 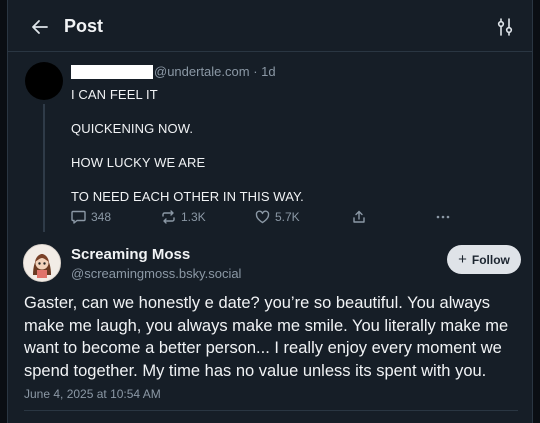 What do you see at coordinates (156, 273) in the screenshot?
I see `author-handle: @screamingmoss.bsky.social` at bounding box center [156, 273].